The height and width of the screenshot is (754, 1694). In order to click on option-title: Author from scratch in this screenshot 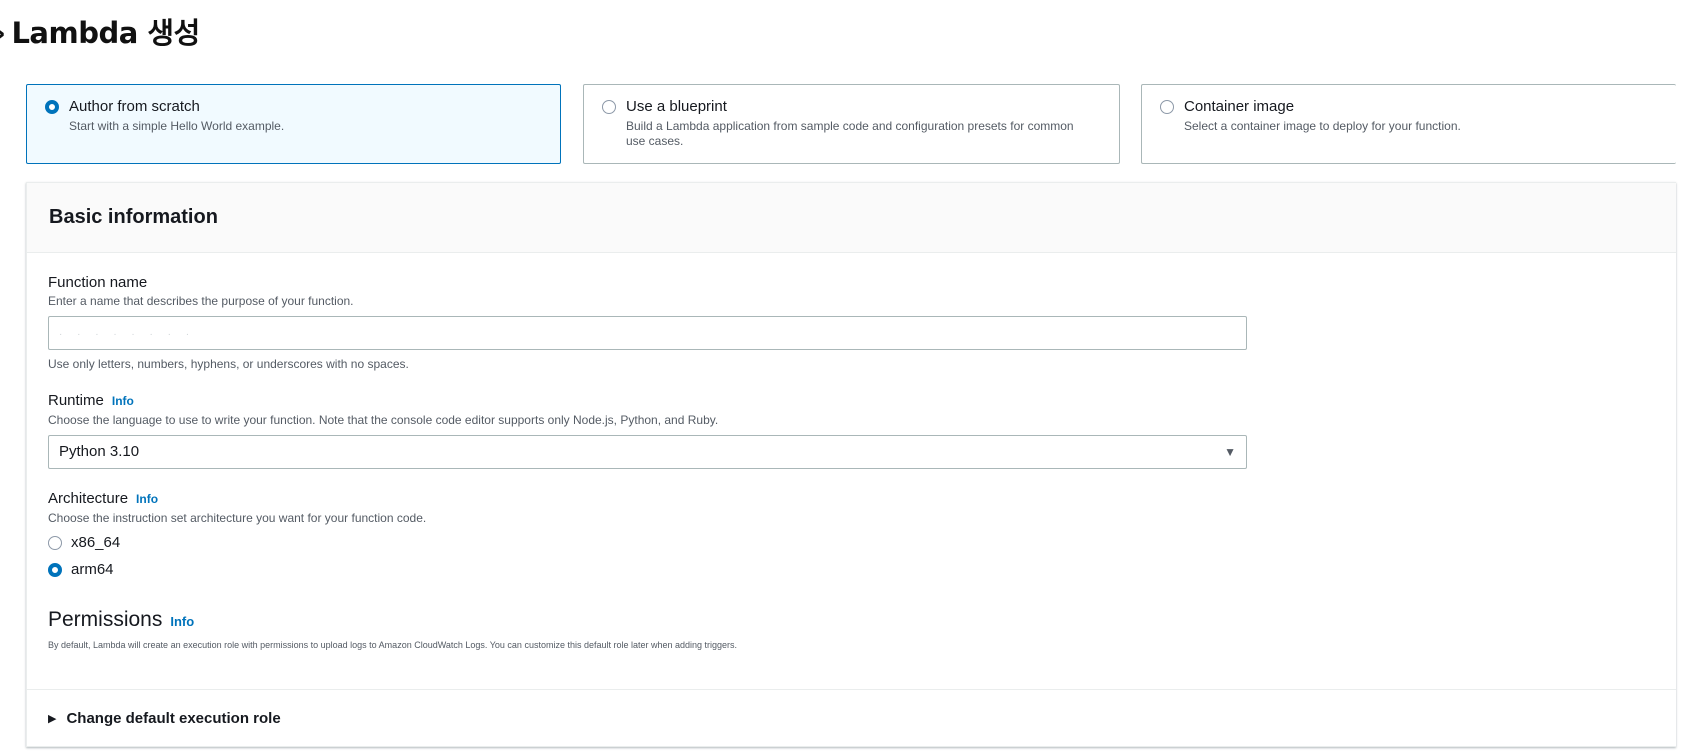, I will do `click(134, 106)`.